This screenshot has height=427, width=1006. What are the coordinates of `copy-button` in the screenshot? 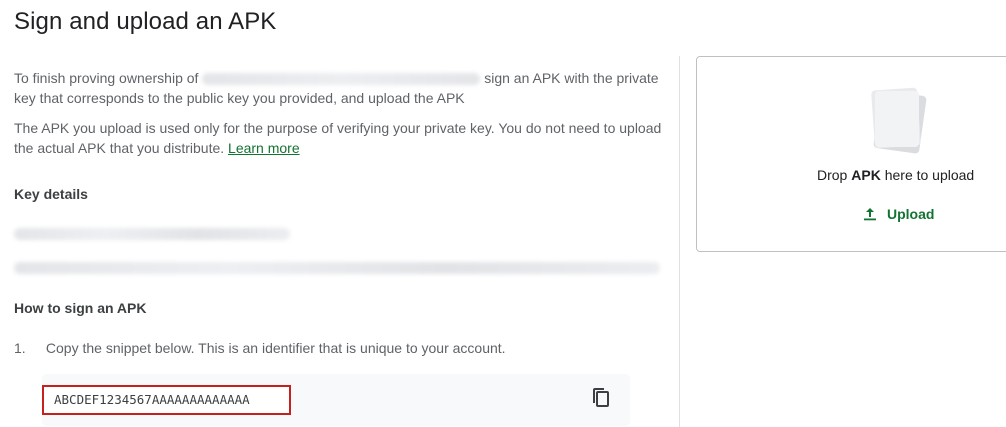 It's located at (602, 399).